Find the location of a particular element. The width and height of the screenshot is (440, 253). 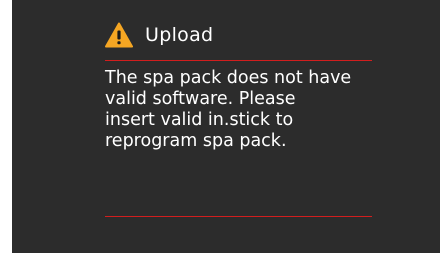

top-divider is located at coordinates (238, 60).